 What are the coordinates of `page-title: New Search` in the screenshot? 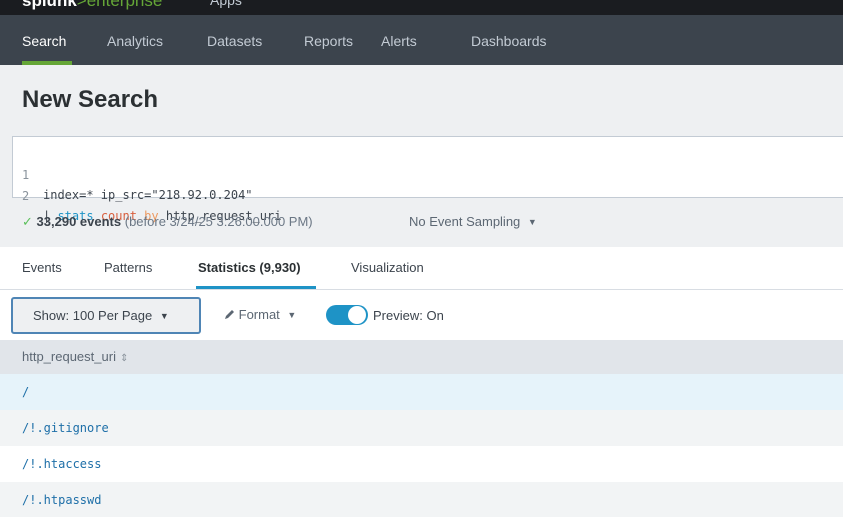 It's located at (90, 99).